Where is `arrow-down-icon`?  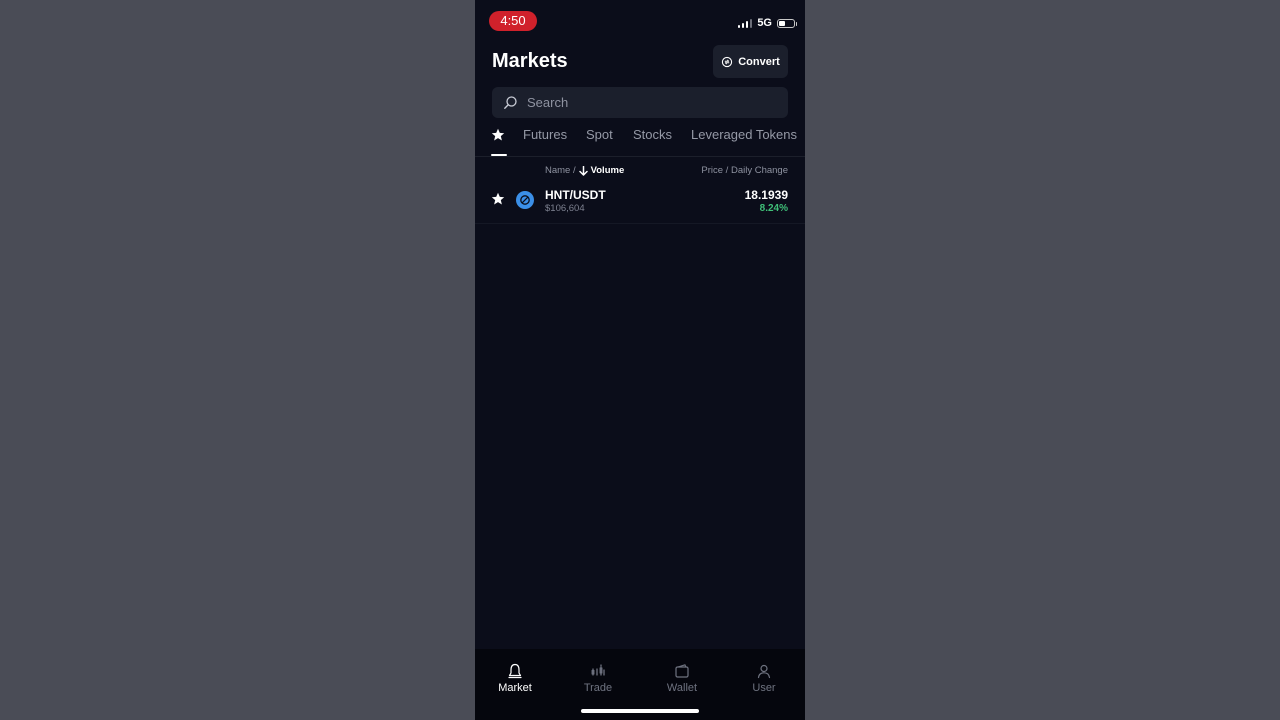 arrow-down-icon is located at coordinates (583, 170).